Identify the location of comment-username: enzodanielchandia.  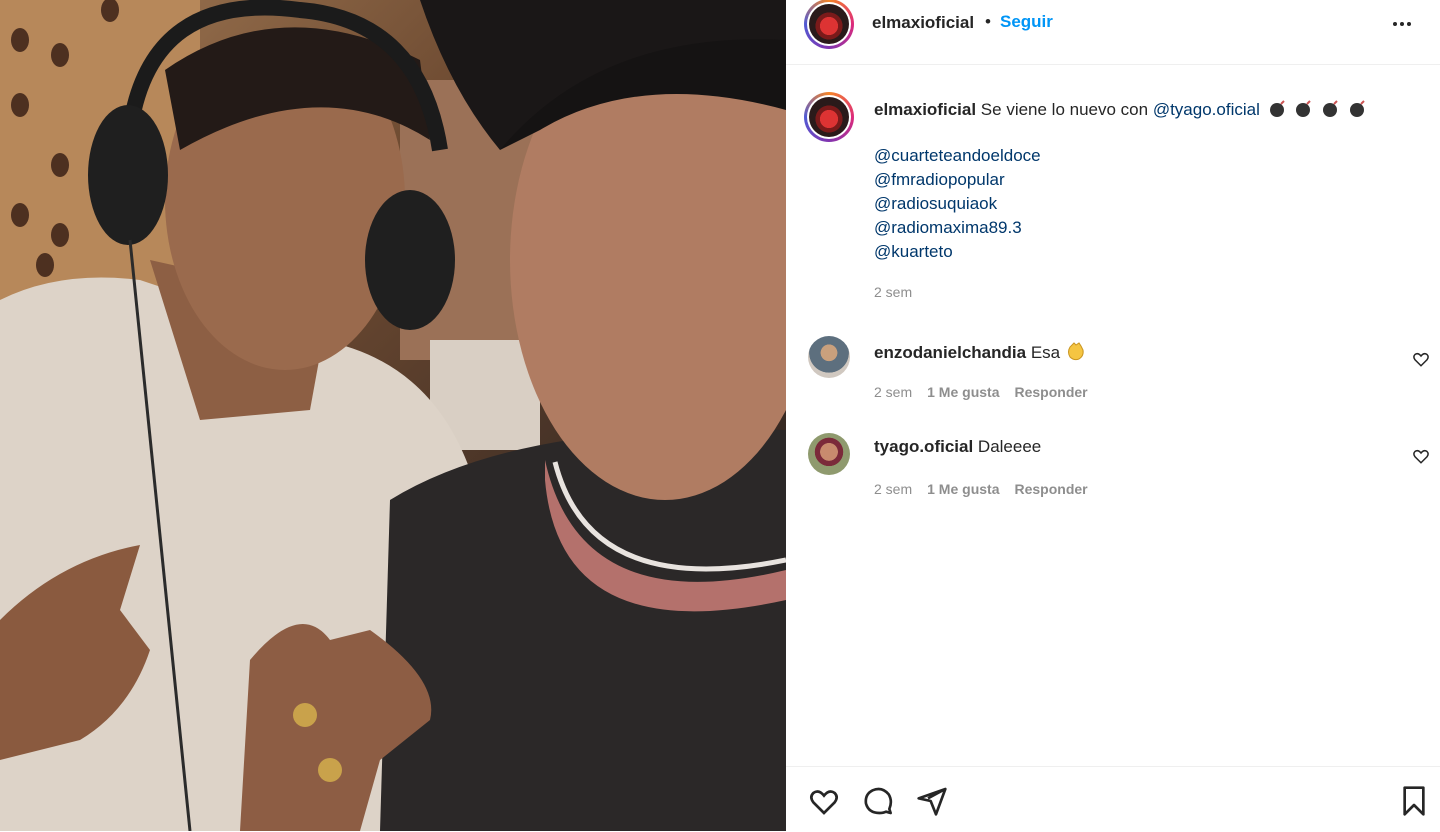
(950, 352).